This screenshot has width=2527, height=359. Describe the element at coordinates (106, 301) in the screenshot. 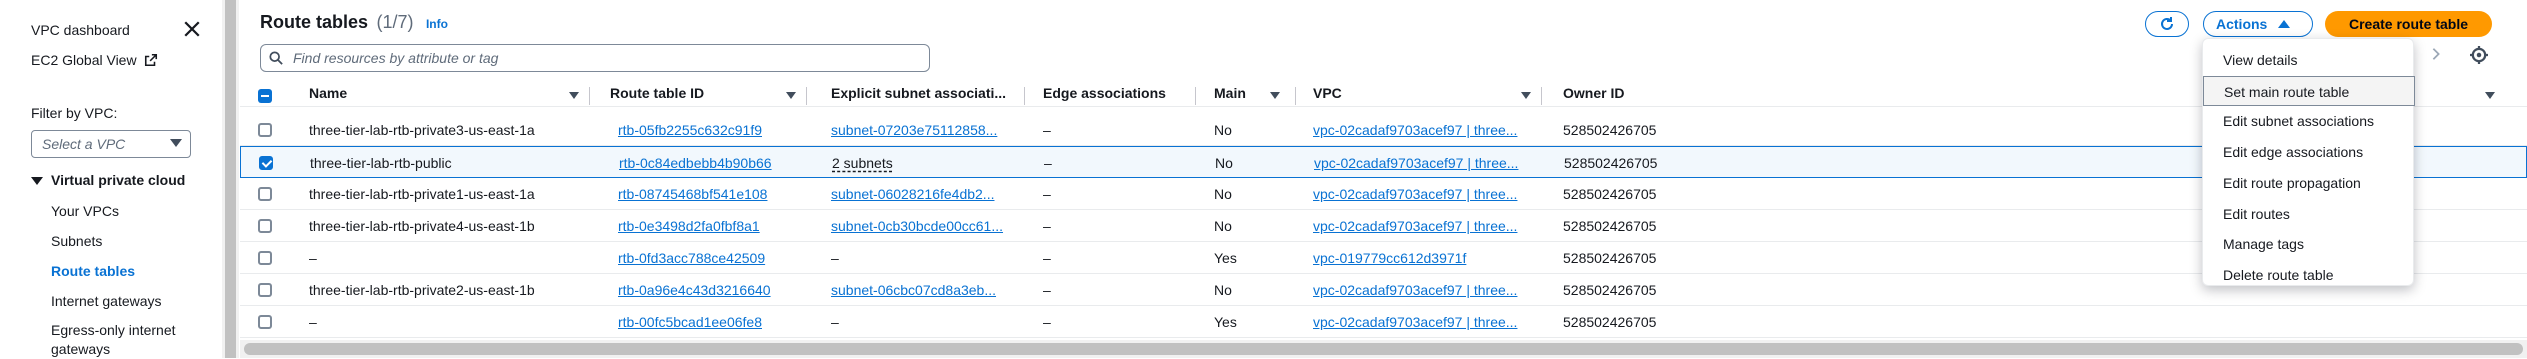

I see `sidebar-item-internet-gateways: Internet gateways` at that location.